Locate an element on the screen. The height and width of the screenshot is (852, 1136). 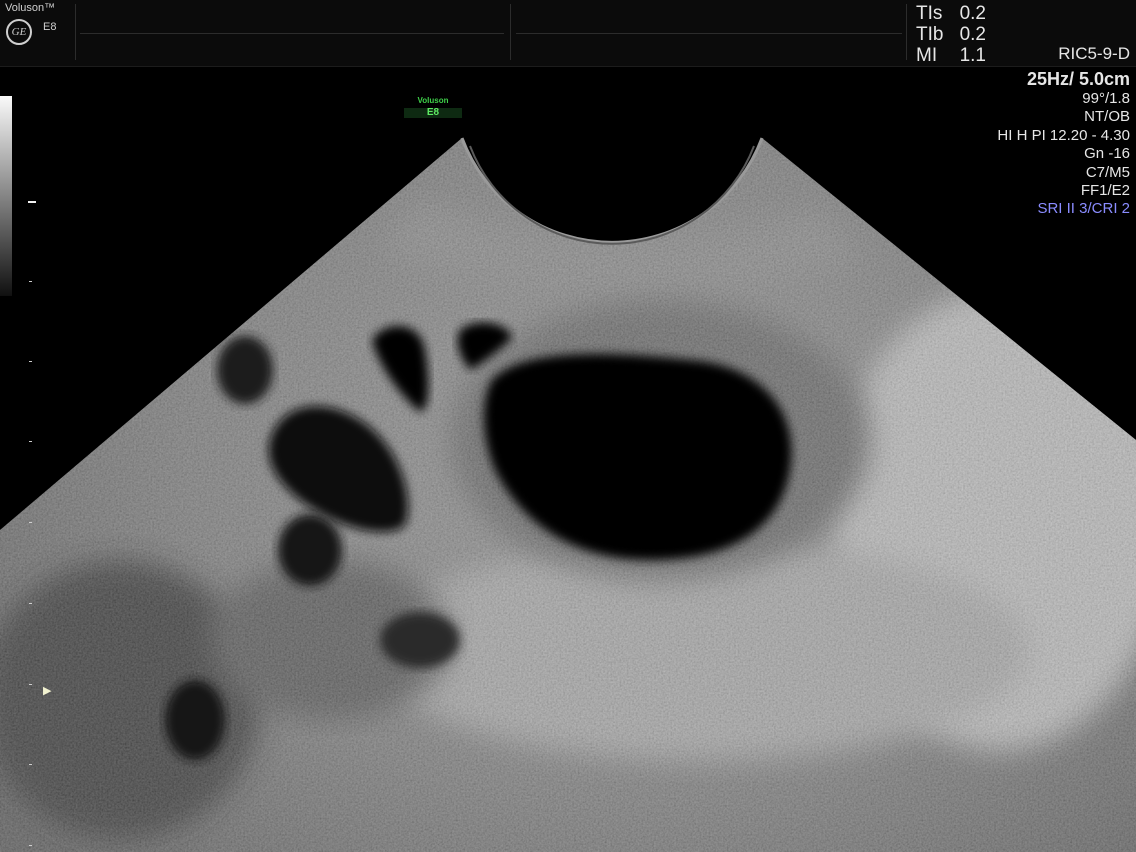
sri-readout: SRI II 3/CRI 2 is located at coordinates (1083, 209).